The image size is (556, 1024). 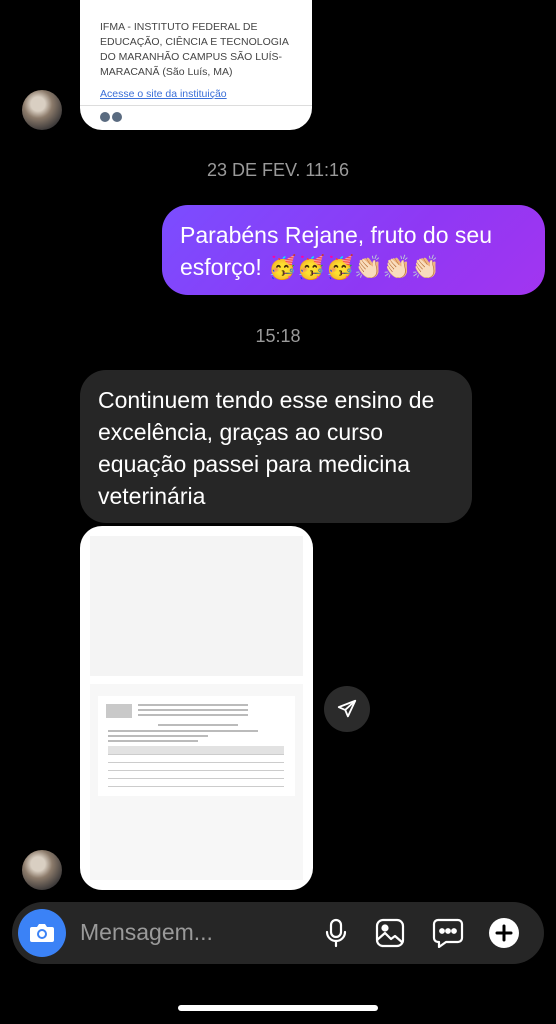 I want to click on document-page-preview, so click(x=196, y=782).